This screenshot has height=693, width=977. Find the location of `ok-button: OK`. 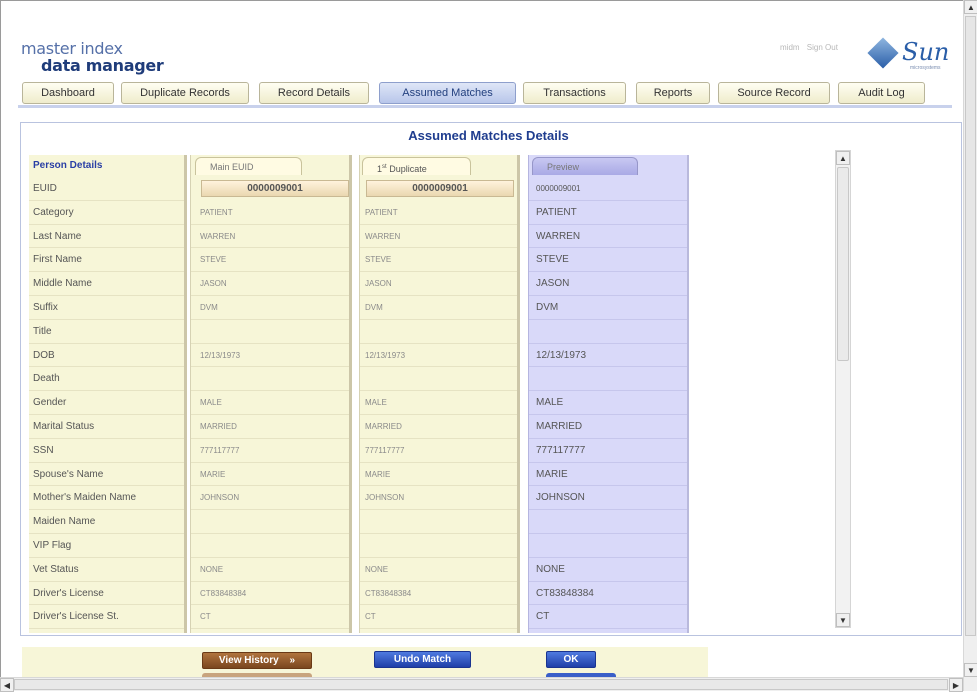

ok-button: OK is located at coordinates (571, 659).